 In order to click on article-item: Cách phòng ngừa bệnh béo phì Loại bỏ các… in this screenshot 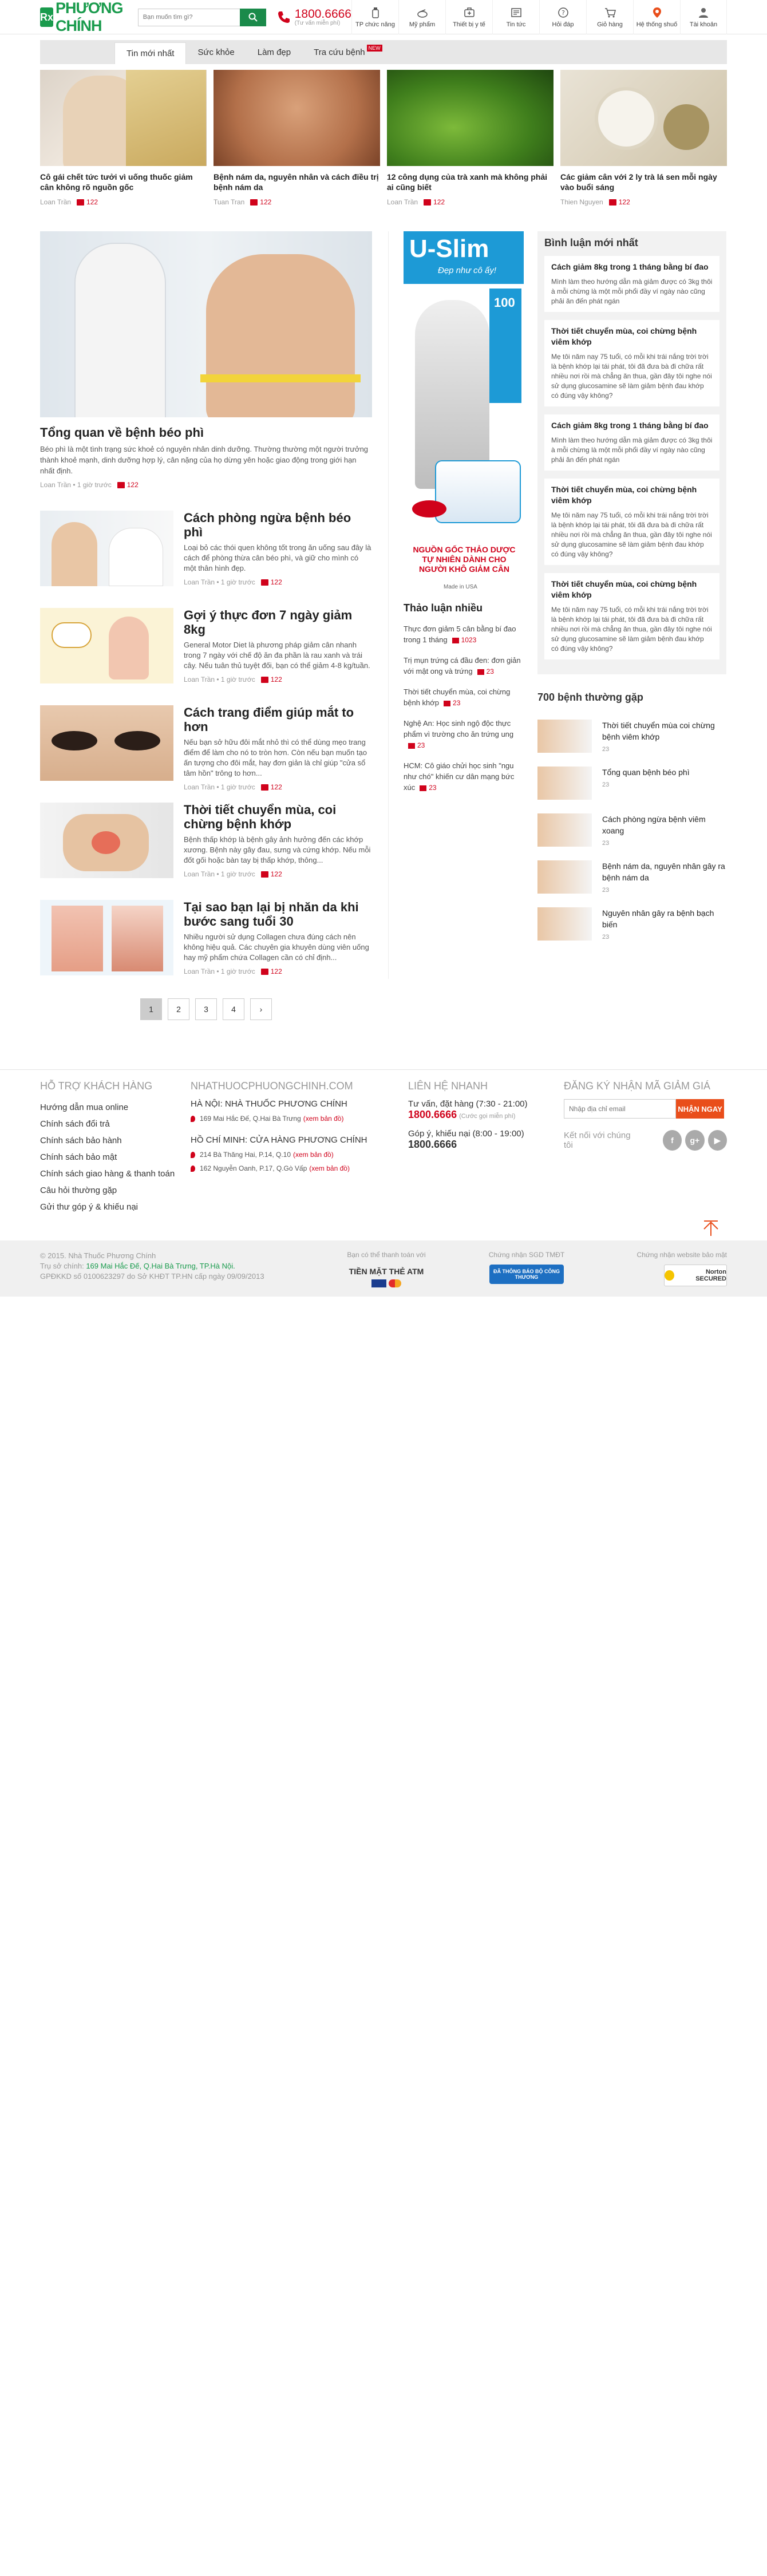, I will do `click(206, 548)`.